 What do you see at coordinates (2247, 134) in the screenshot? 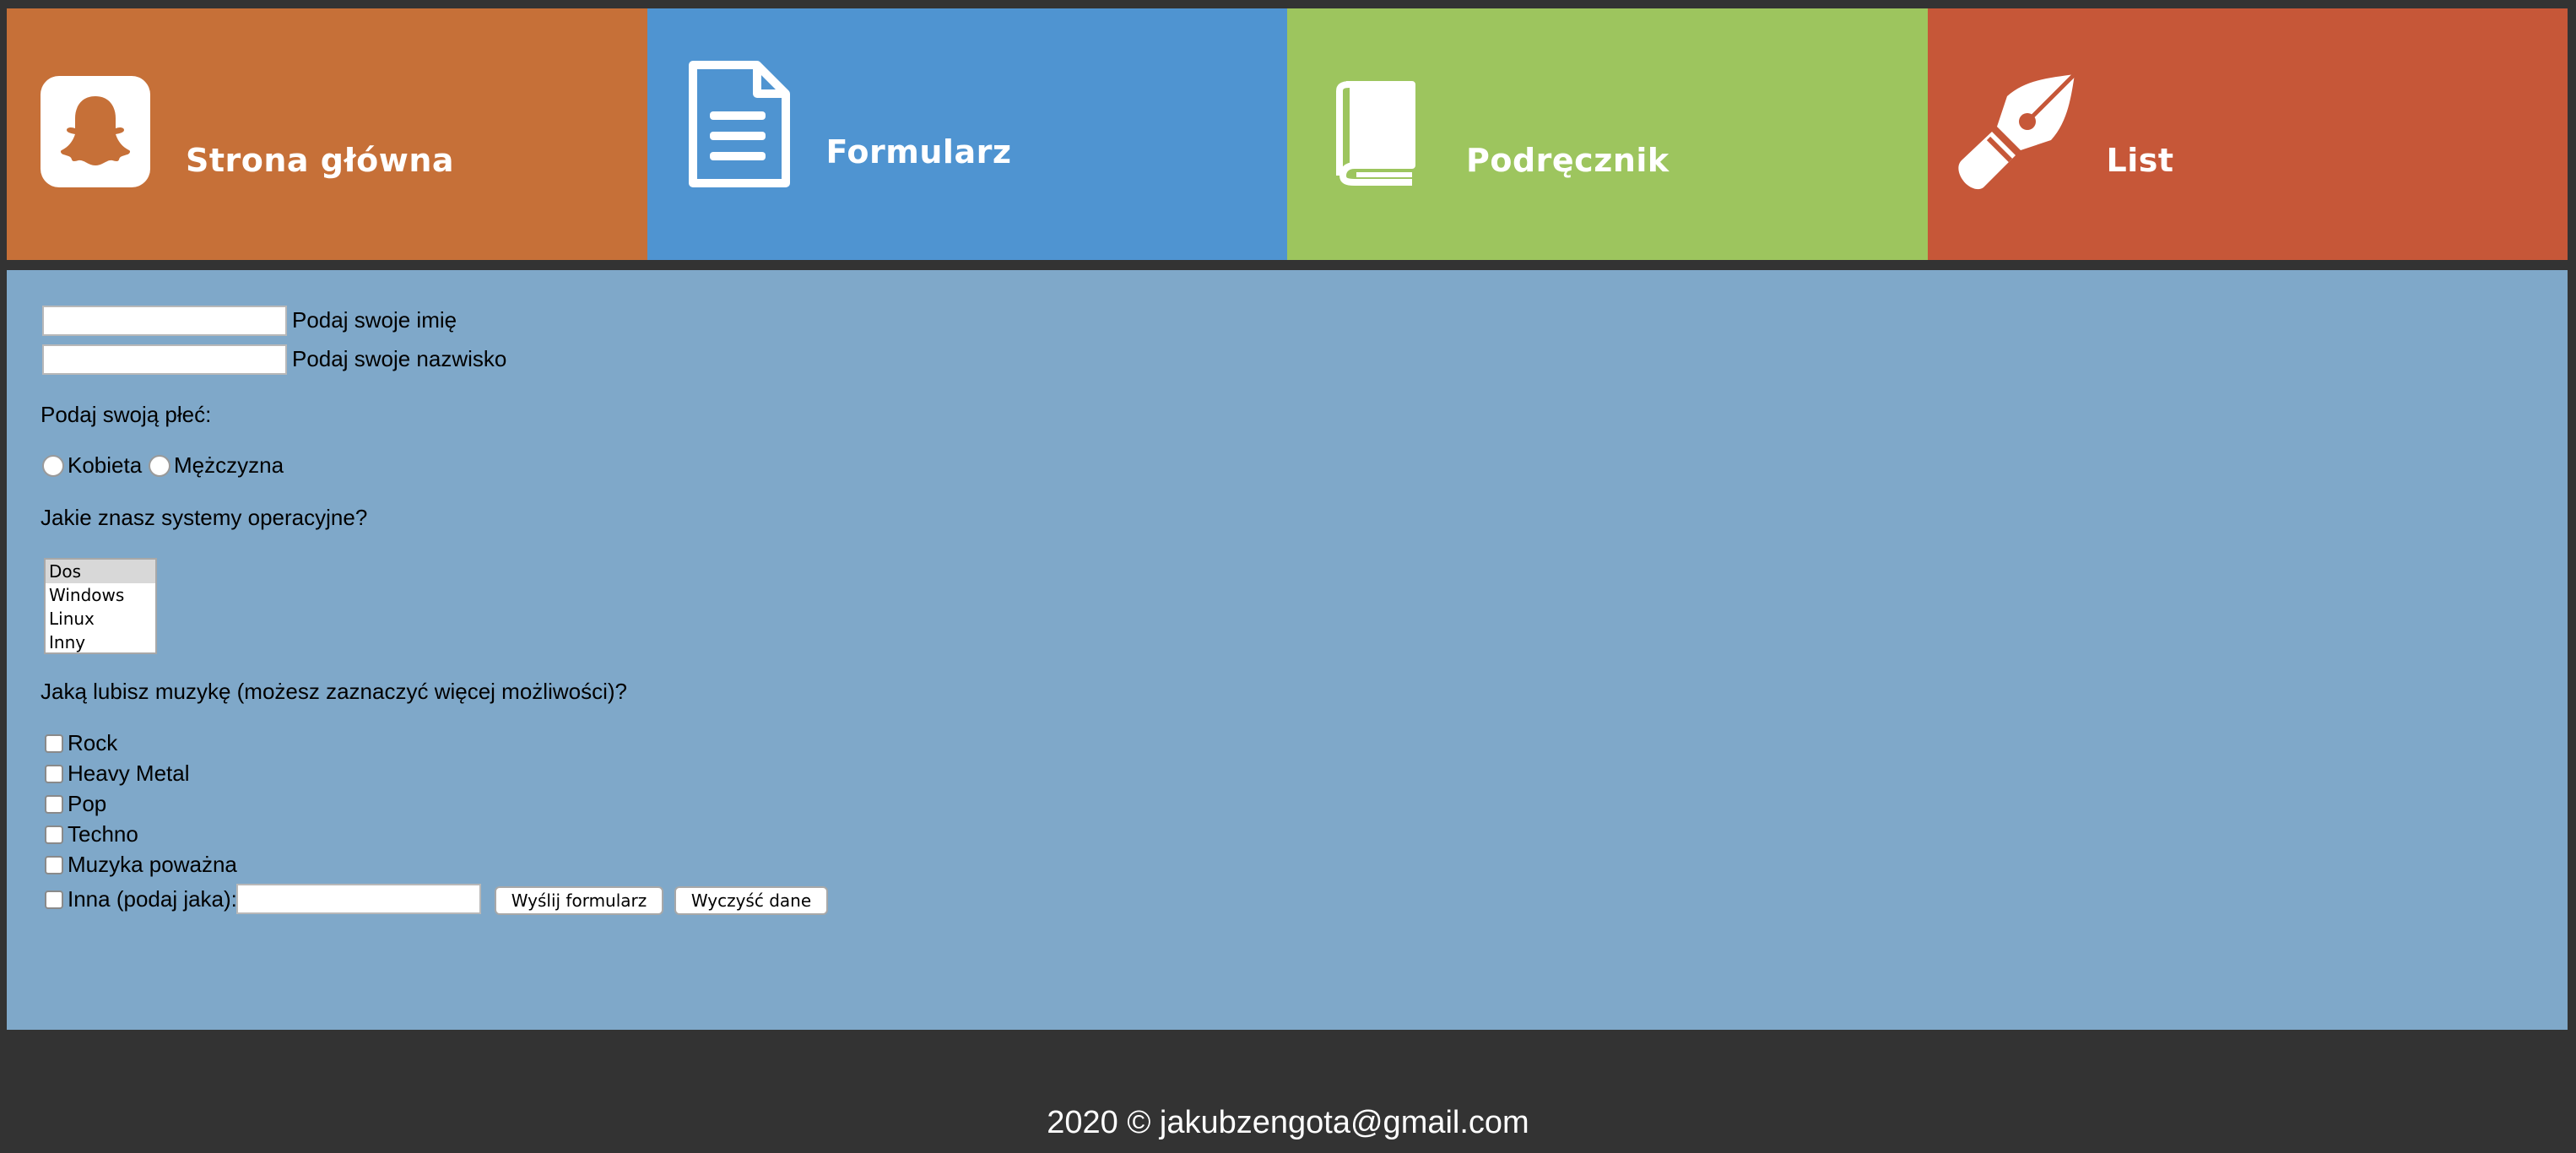
I see `nav-tile-letter: List` at bounding box center [2247, 134].